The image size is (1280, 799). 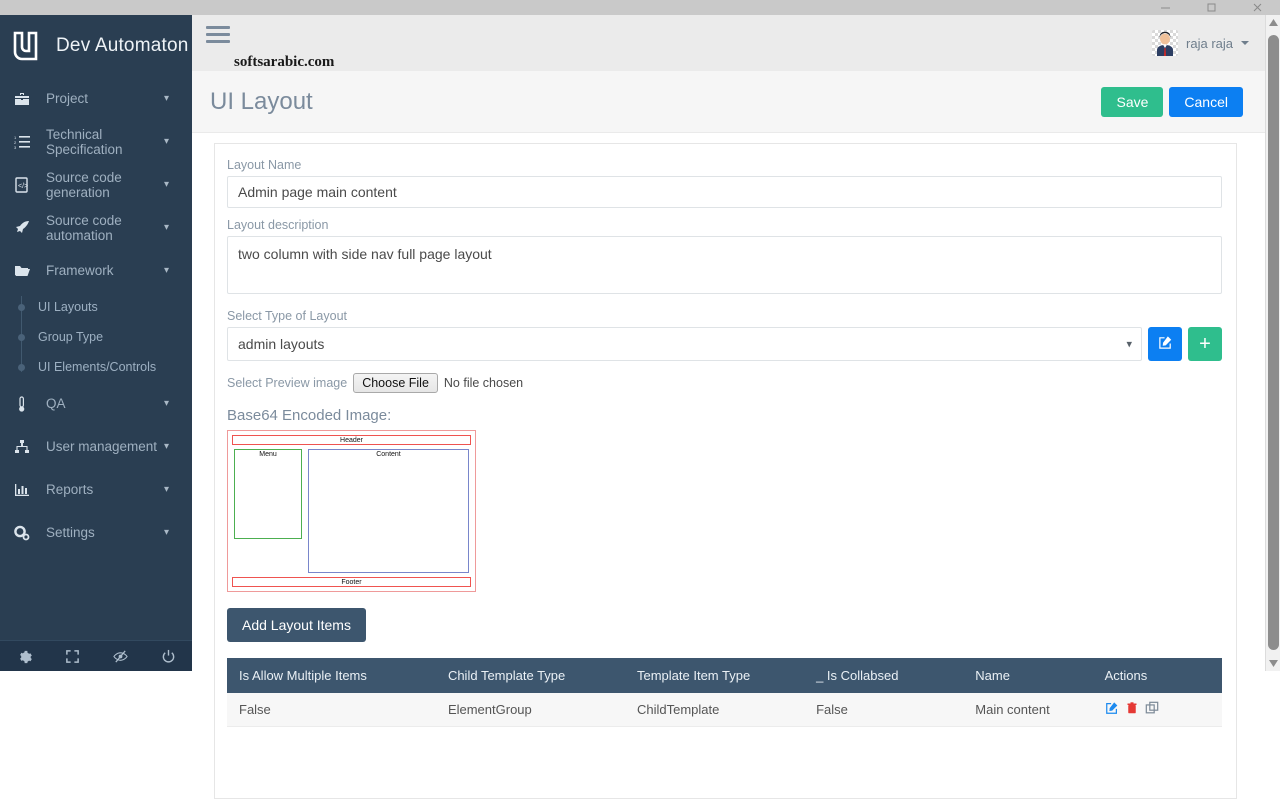 I want to click on scroll-up-arrow-icon, so click(x=1273, y=22).